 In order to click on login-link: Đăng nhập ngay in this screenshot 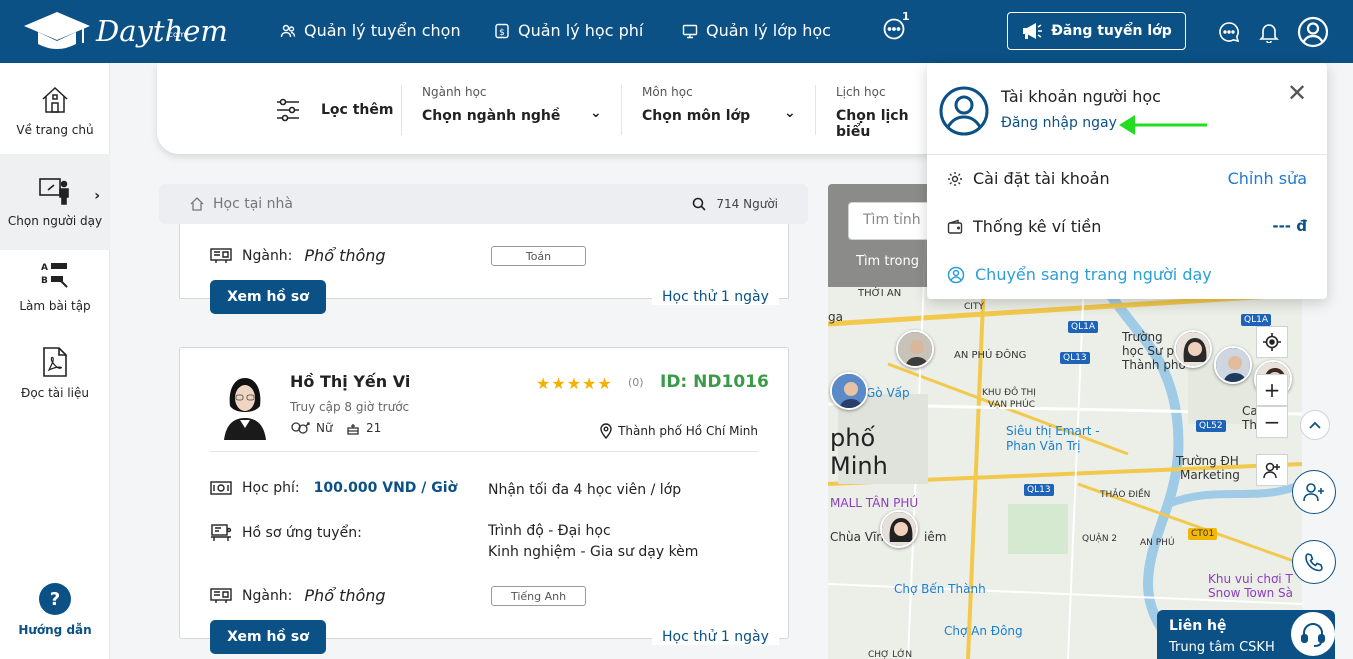, I will do `click(1059, 123)`.